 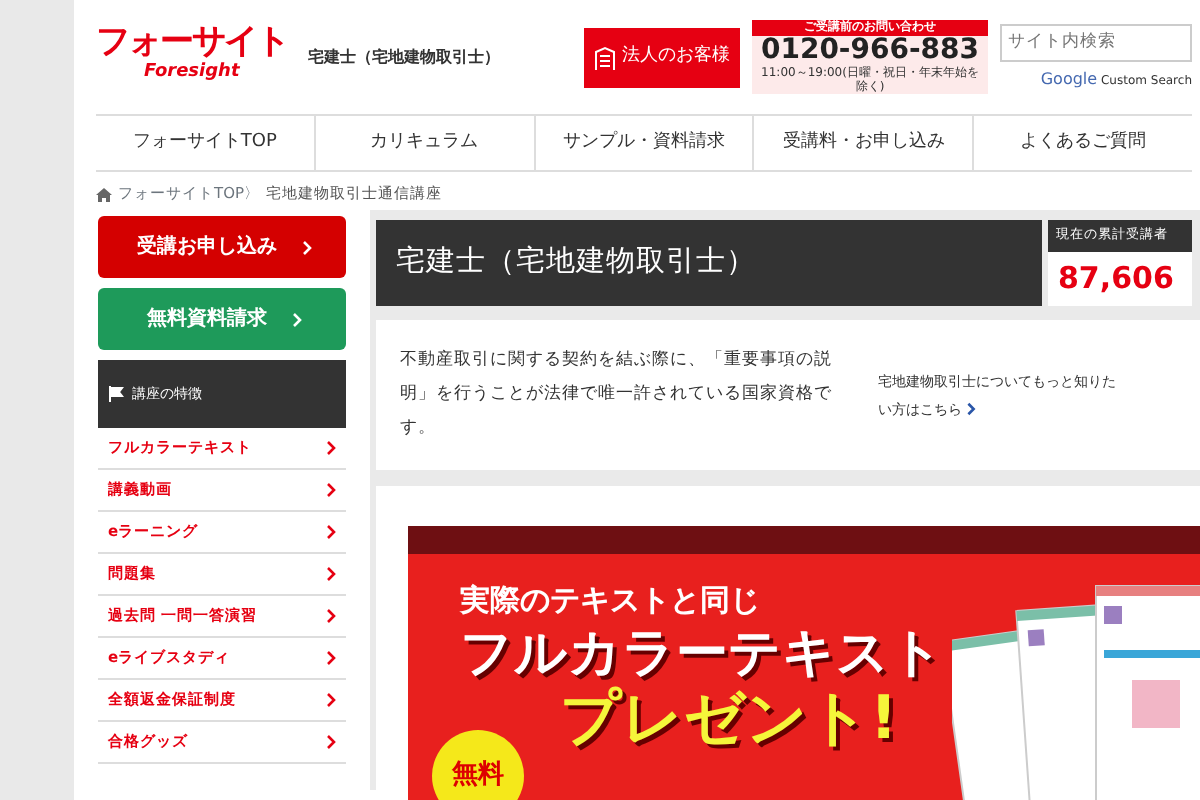 What do you see at coordinates (617, 394) in the screenshot?
I see `description-text: 不動産取引に関する契約を結ぶ際に、「重要事項の説明」を行うことが法律で唯一許されている国家資格です。` at bounding box center [617, 394].